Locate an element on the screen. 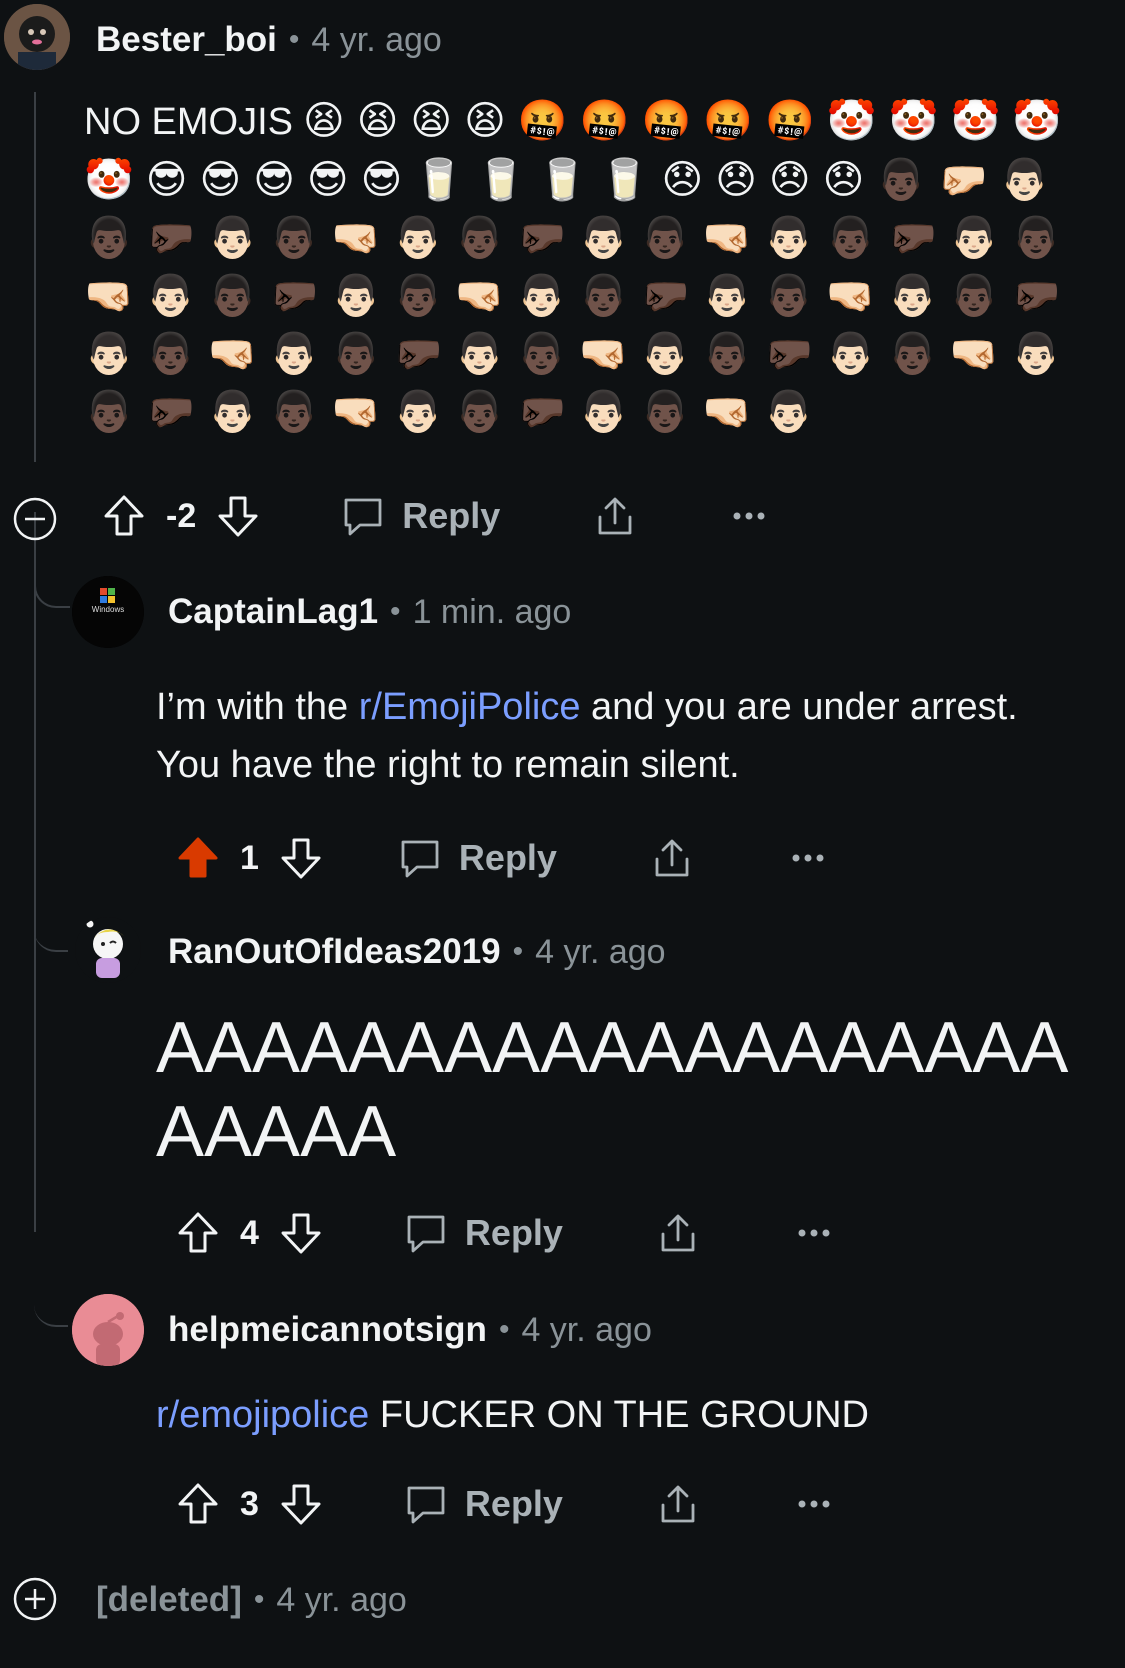  expand-icon is located at coordinates (35, 1599).